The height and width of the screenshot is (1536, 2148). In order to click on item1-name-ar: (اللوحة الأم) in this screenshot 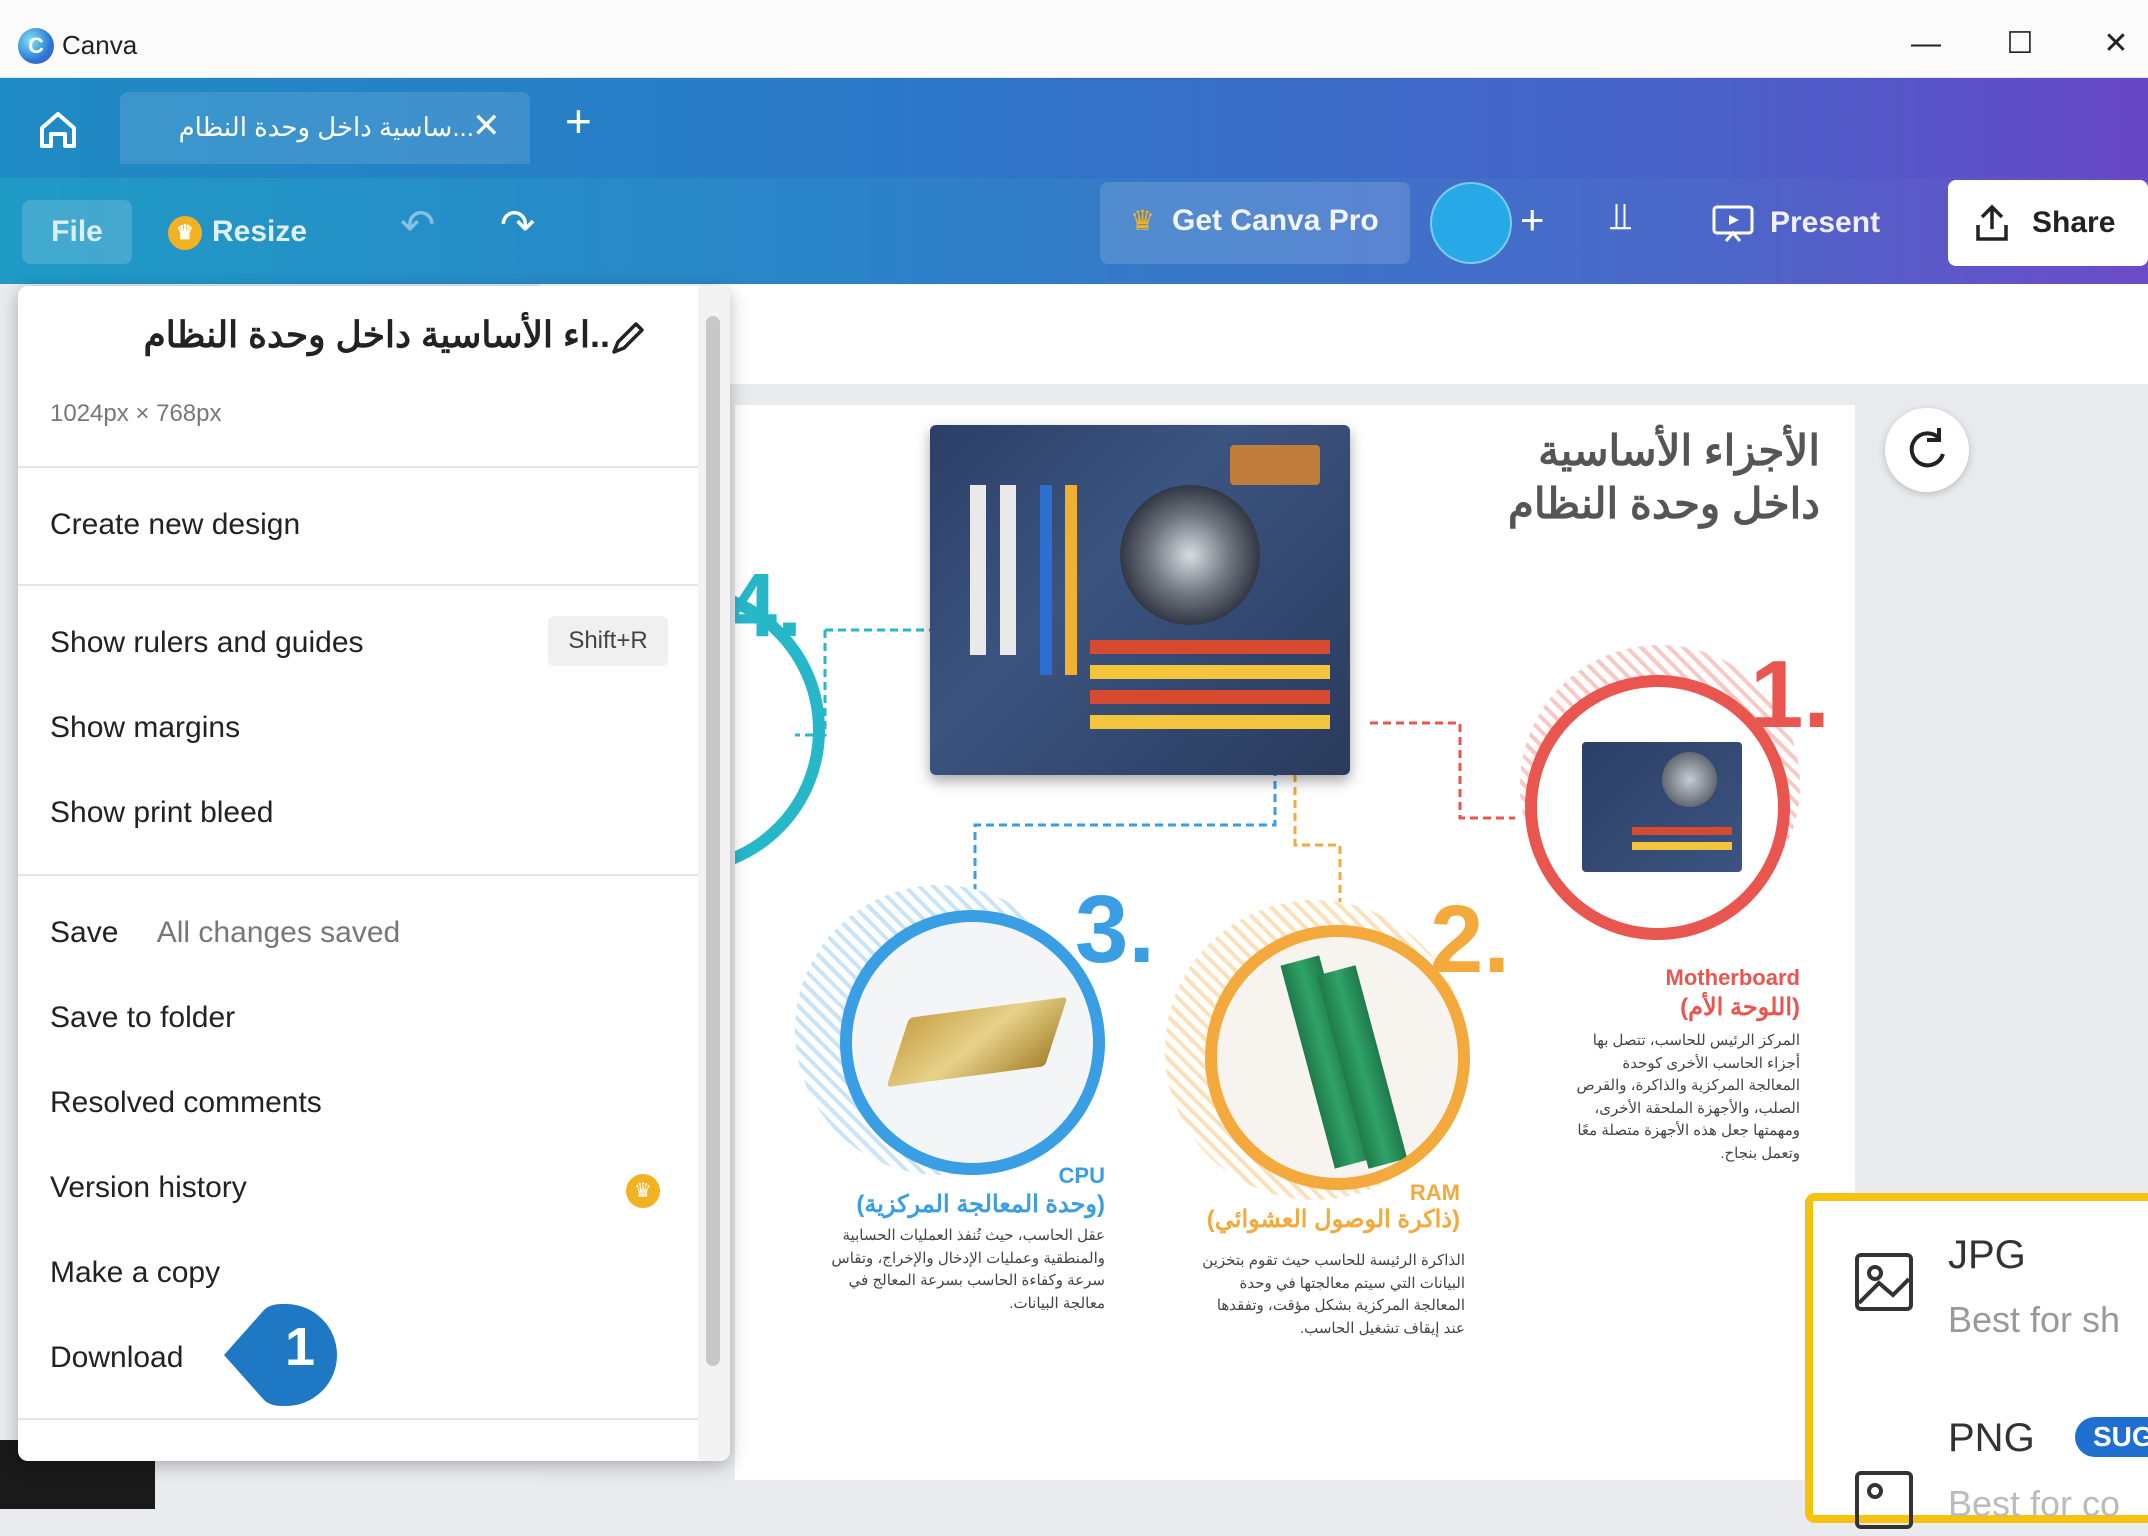, I will do `click(1740, 1007)`.